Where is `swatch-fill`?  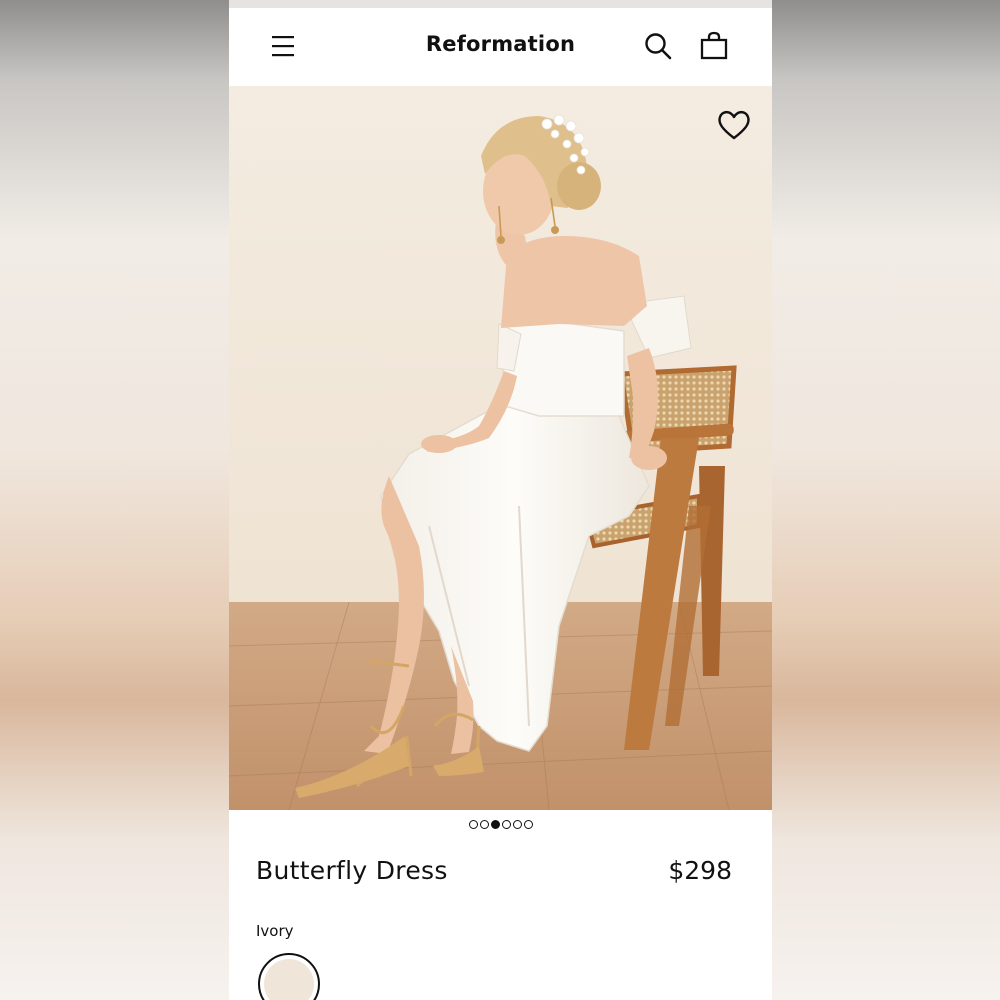
swatch-fill is located at coordinates (289, 979).